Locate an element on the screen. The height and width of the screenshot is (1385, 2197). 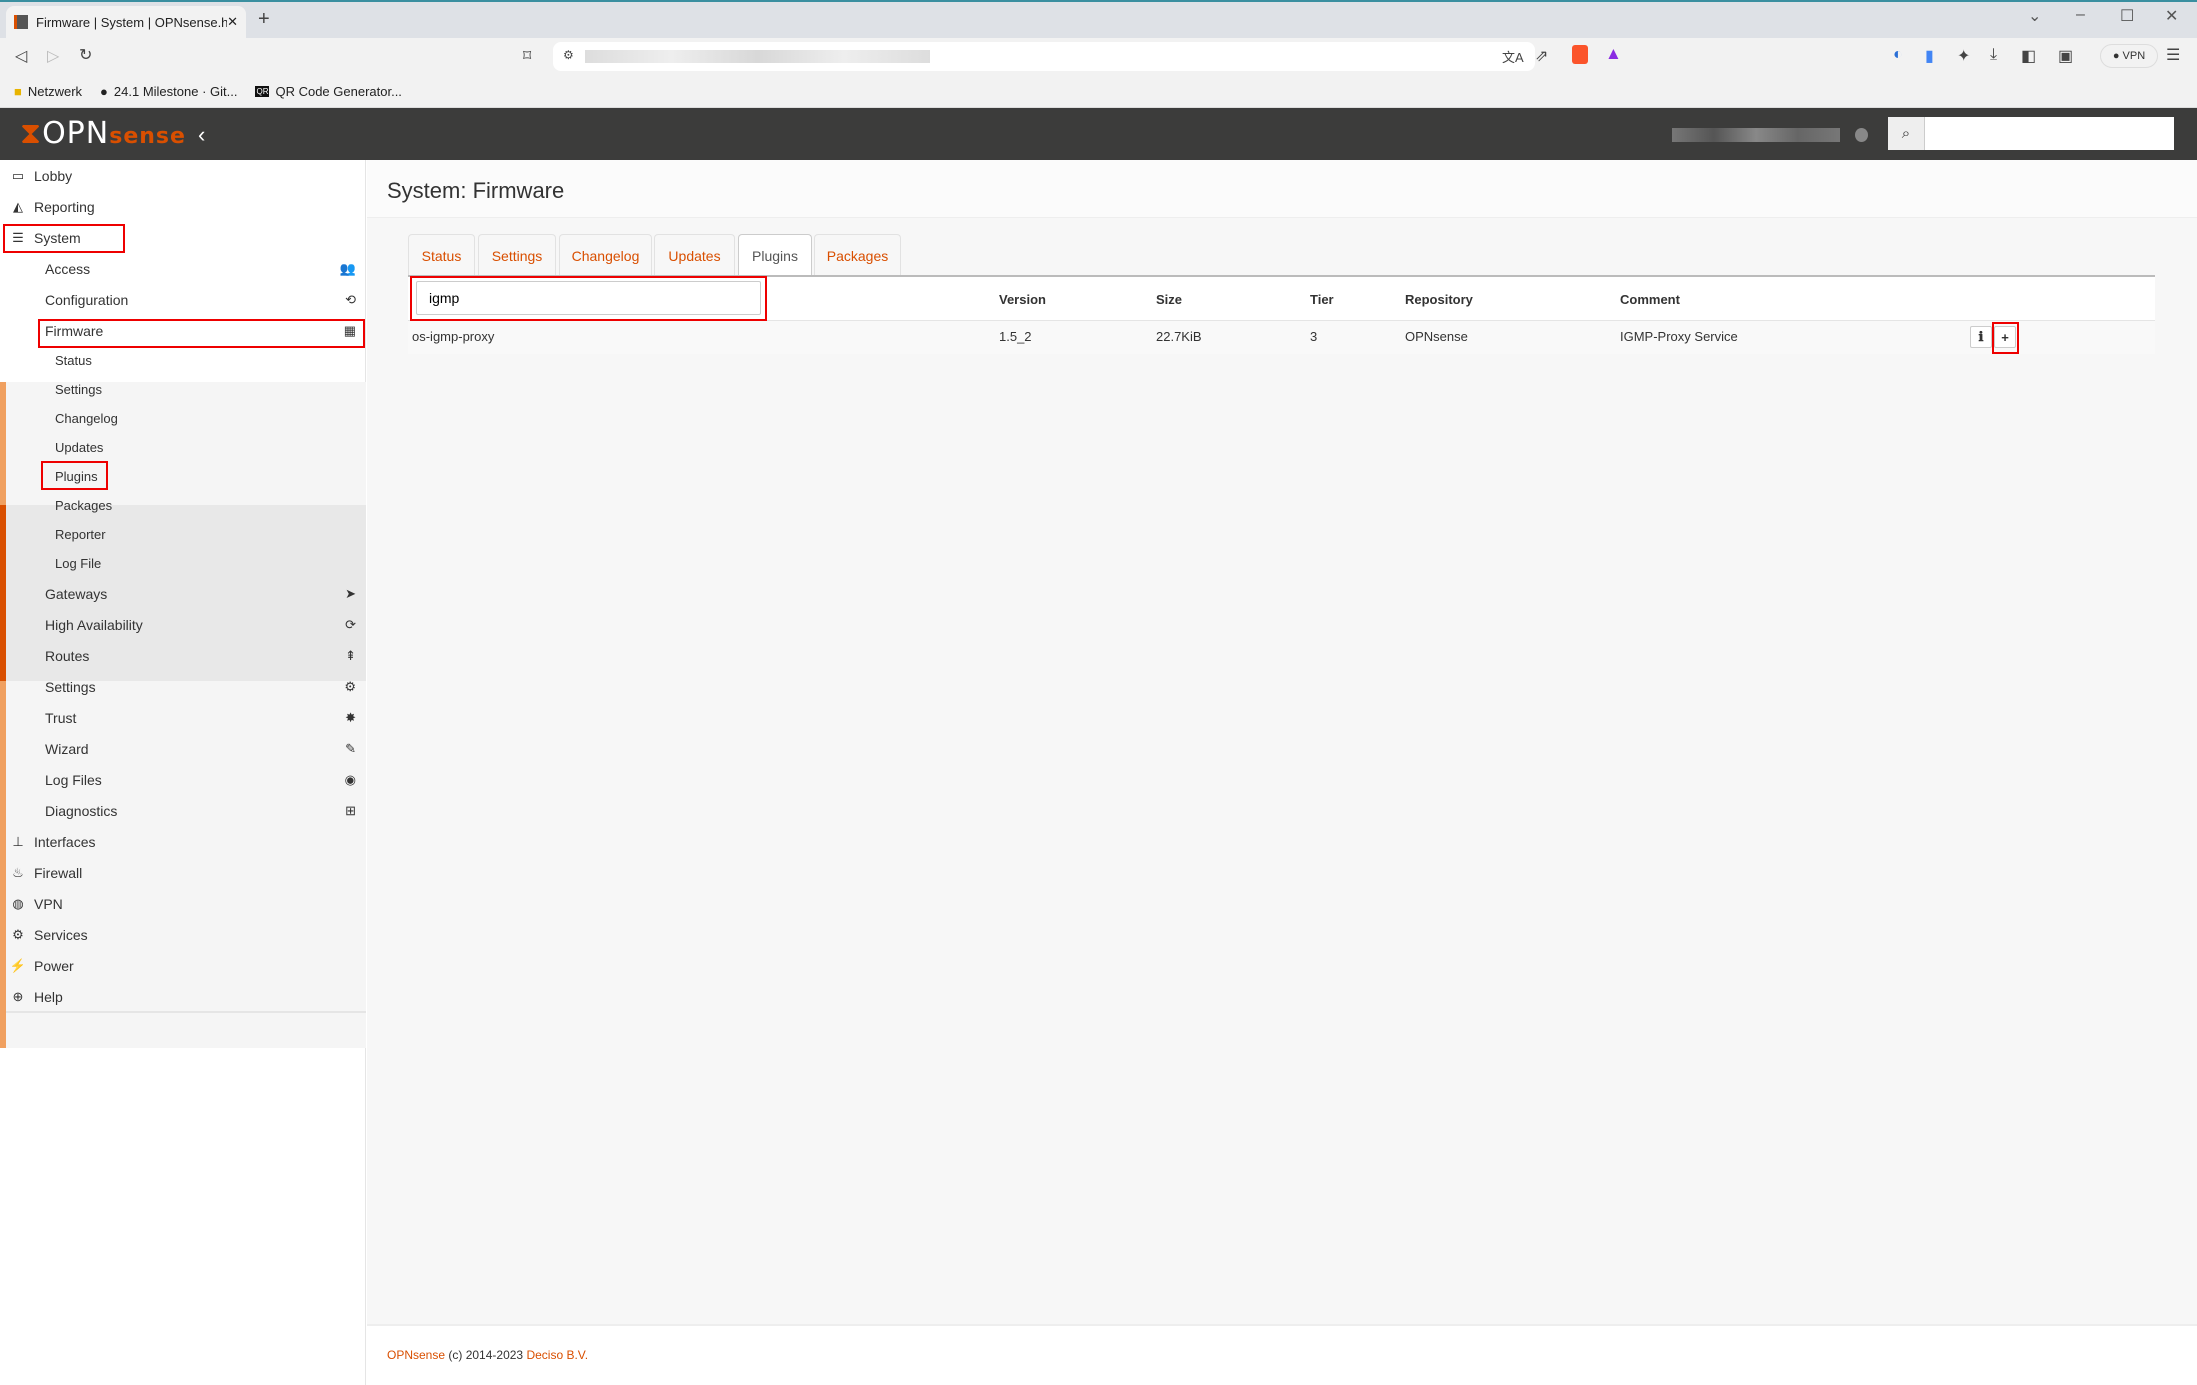
browser-tab: Firmware | System | OPNsense.ho ✕ is located at coordinates (126, 22).